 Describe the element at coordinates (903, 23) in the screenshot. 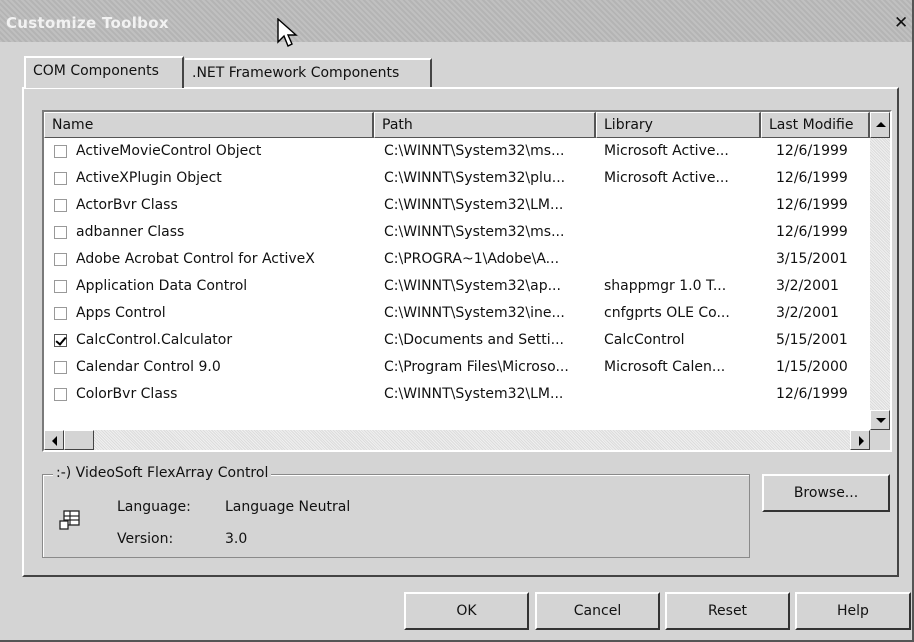

I see `close-button: ✕` at that location.